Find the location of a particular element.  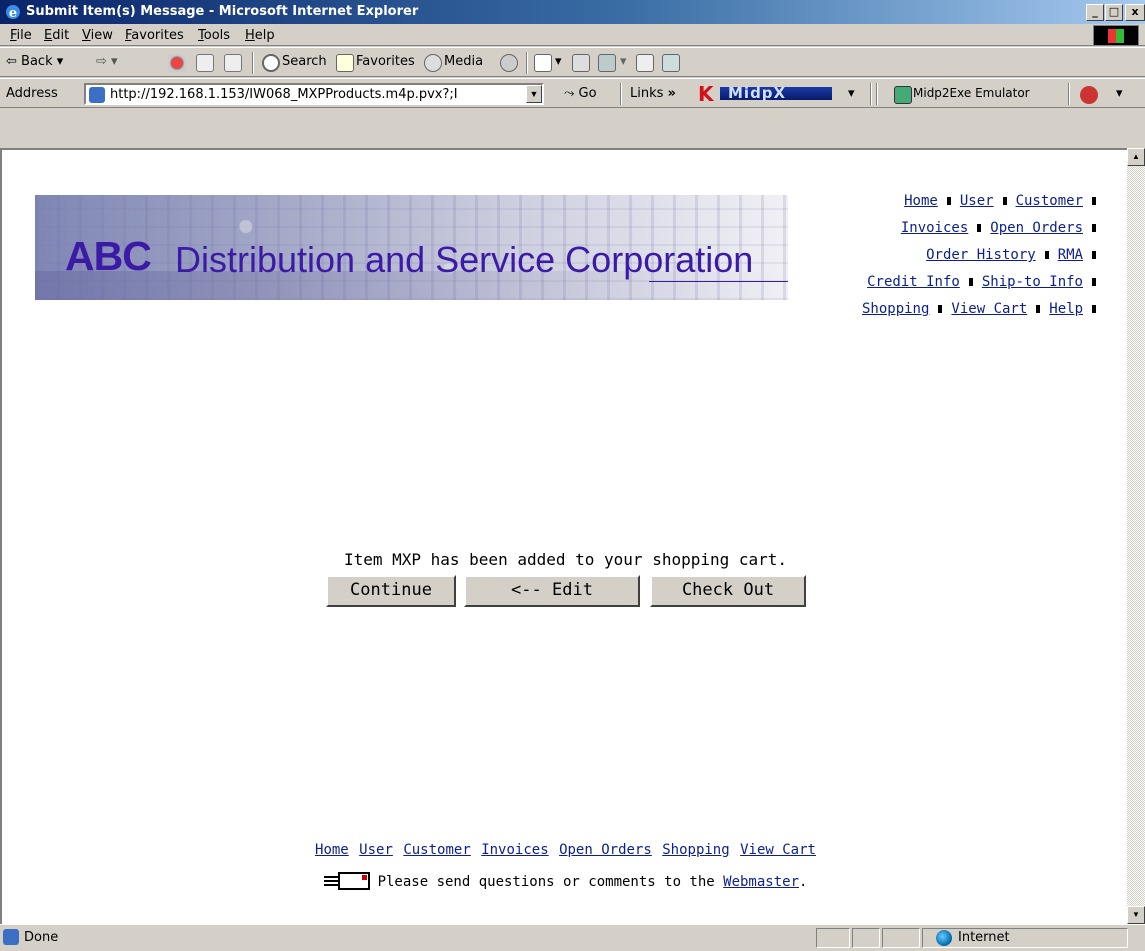

history-icon is located at coordinates (509, 63).